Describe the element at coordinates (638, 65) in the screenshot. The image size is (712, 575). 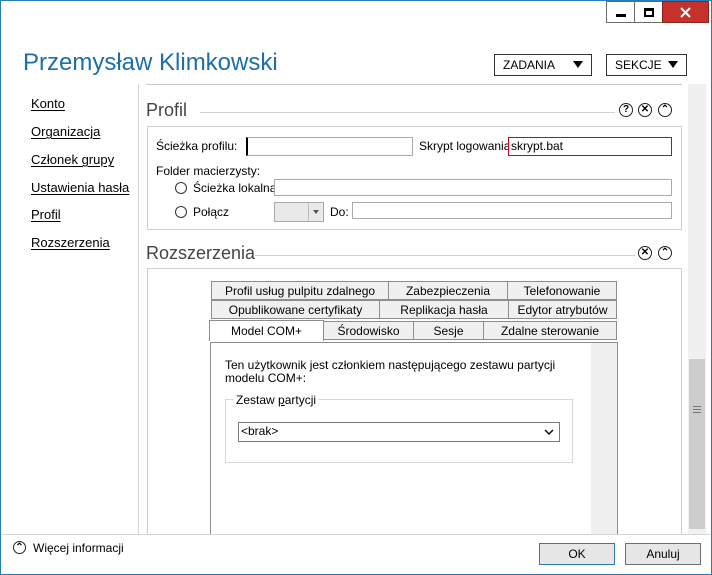
I see `sections-label: SEKCJE` at that location.